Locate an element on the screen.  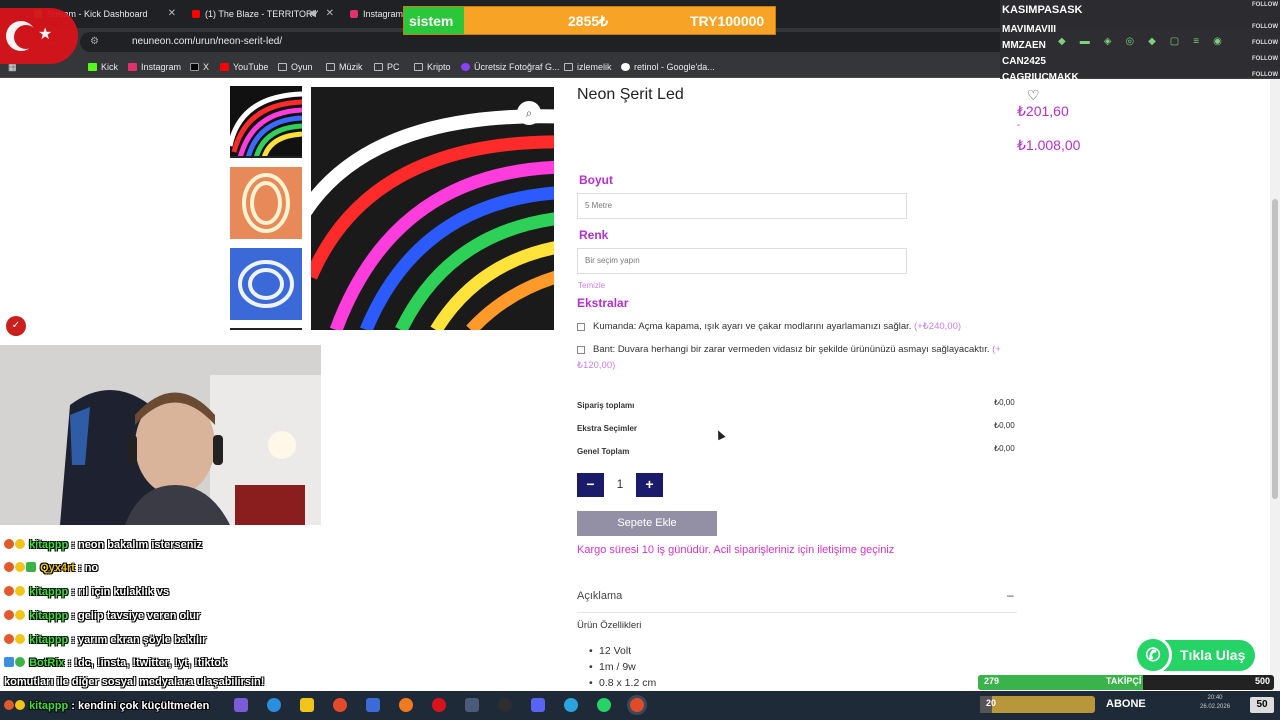
size-select: 5 Metre is located at coordinates (742, 206).